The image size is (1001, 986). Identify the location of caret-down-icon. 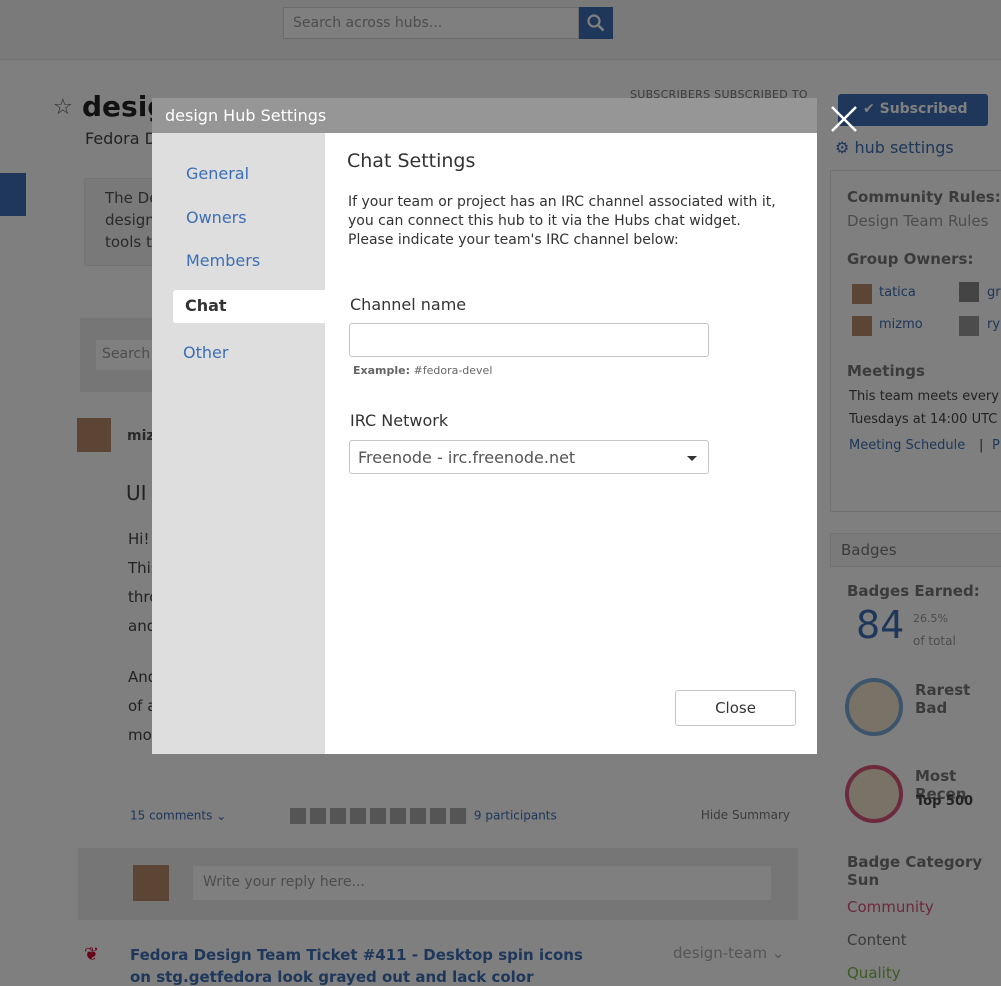
(692, 458).